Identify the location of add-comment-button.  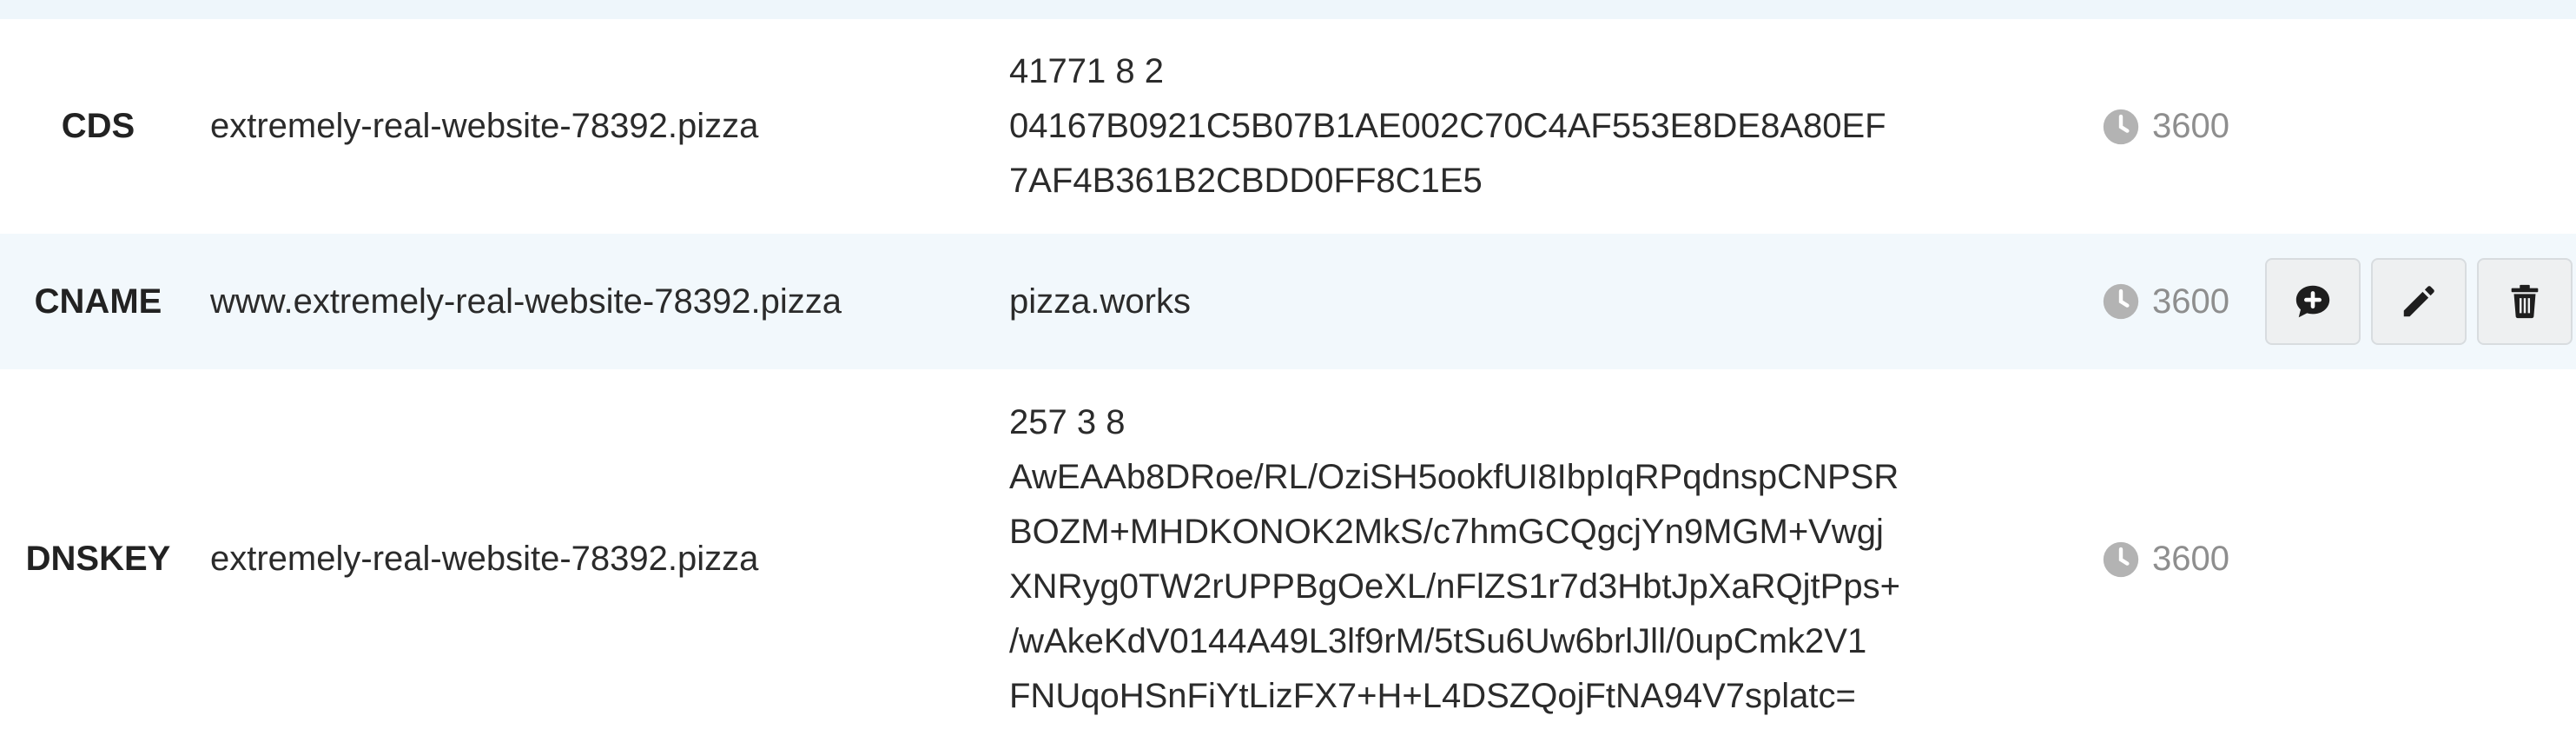
(2313, 301).